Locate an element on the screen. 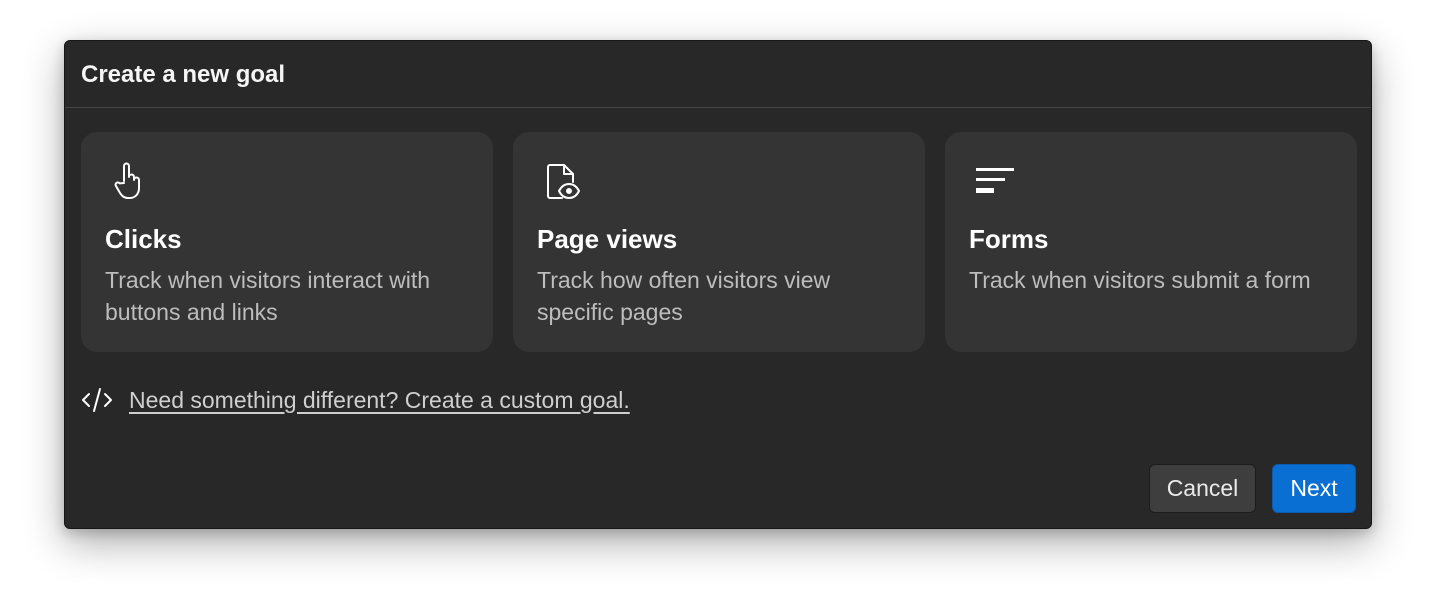 The image size is (1436, 616). dialog-footer: Cancel Next is located at coordinates (1252, 488).